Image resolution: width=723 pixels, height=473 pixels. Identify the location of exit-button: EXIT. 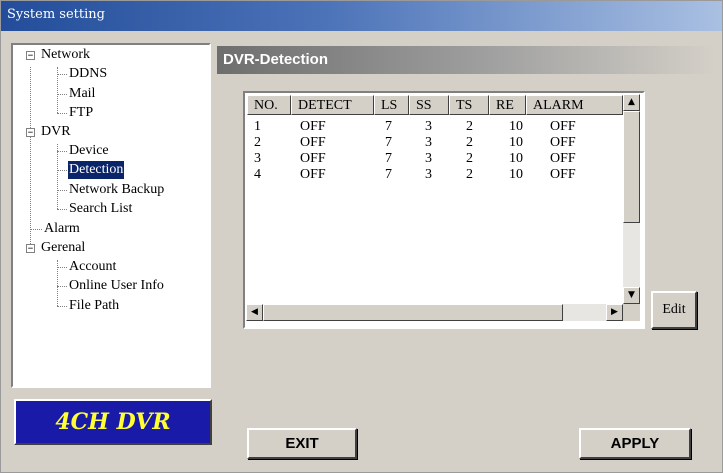
(302, 443).